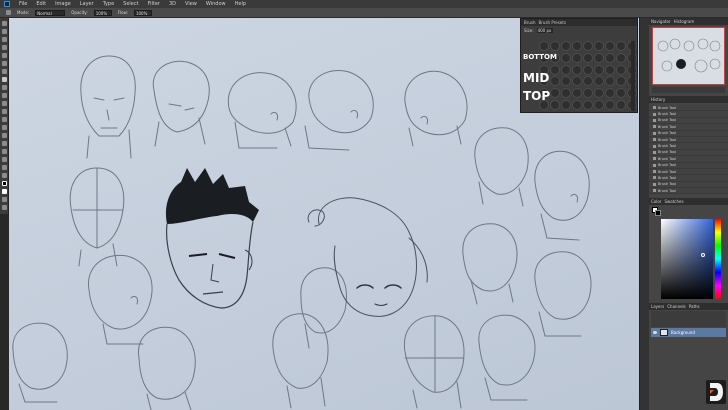 The image size is (728, 410). What do you see at coordinates (544, 30) in the screenshot?
I see `brush-size-field: 400 px` at bounding box center [544, 30].